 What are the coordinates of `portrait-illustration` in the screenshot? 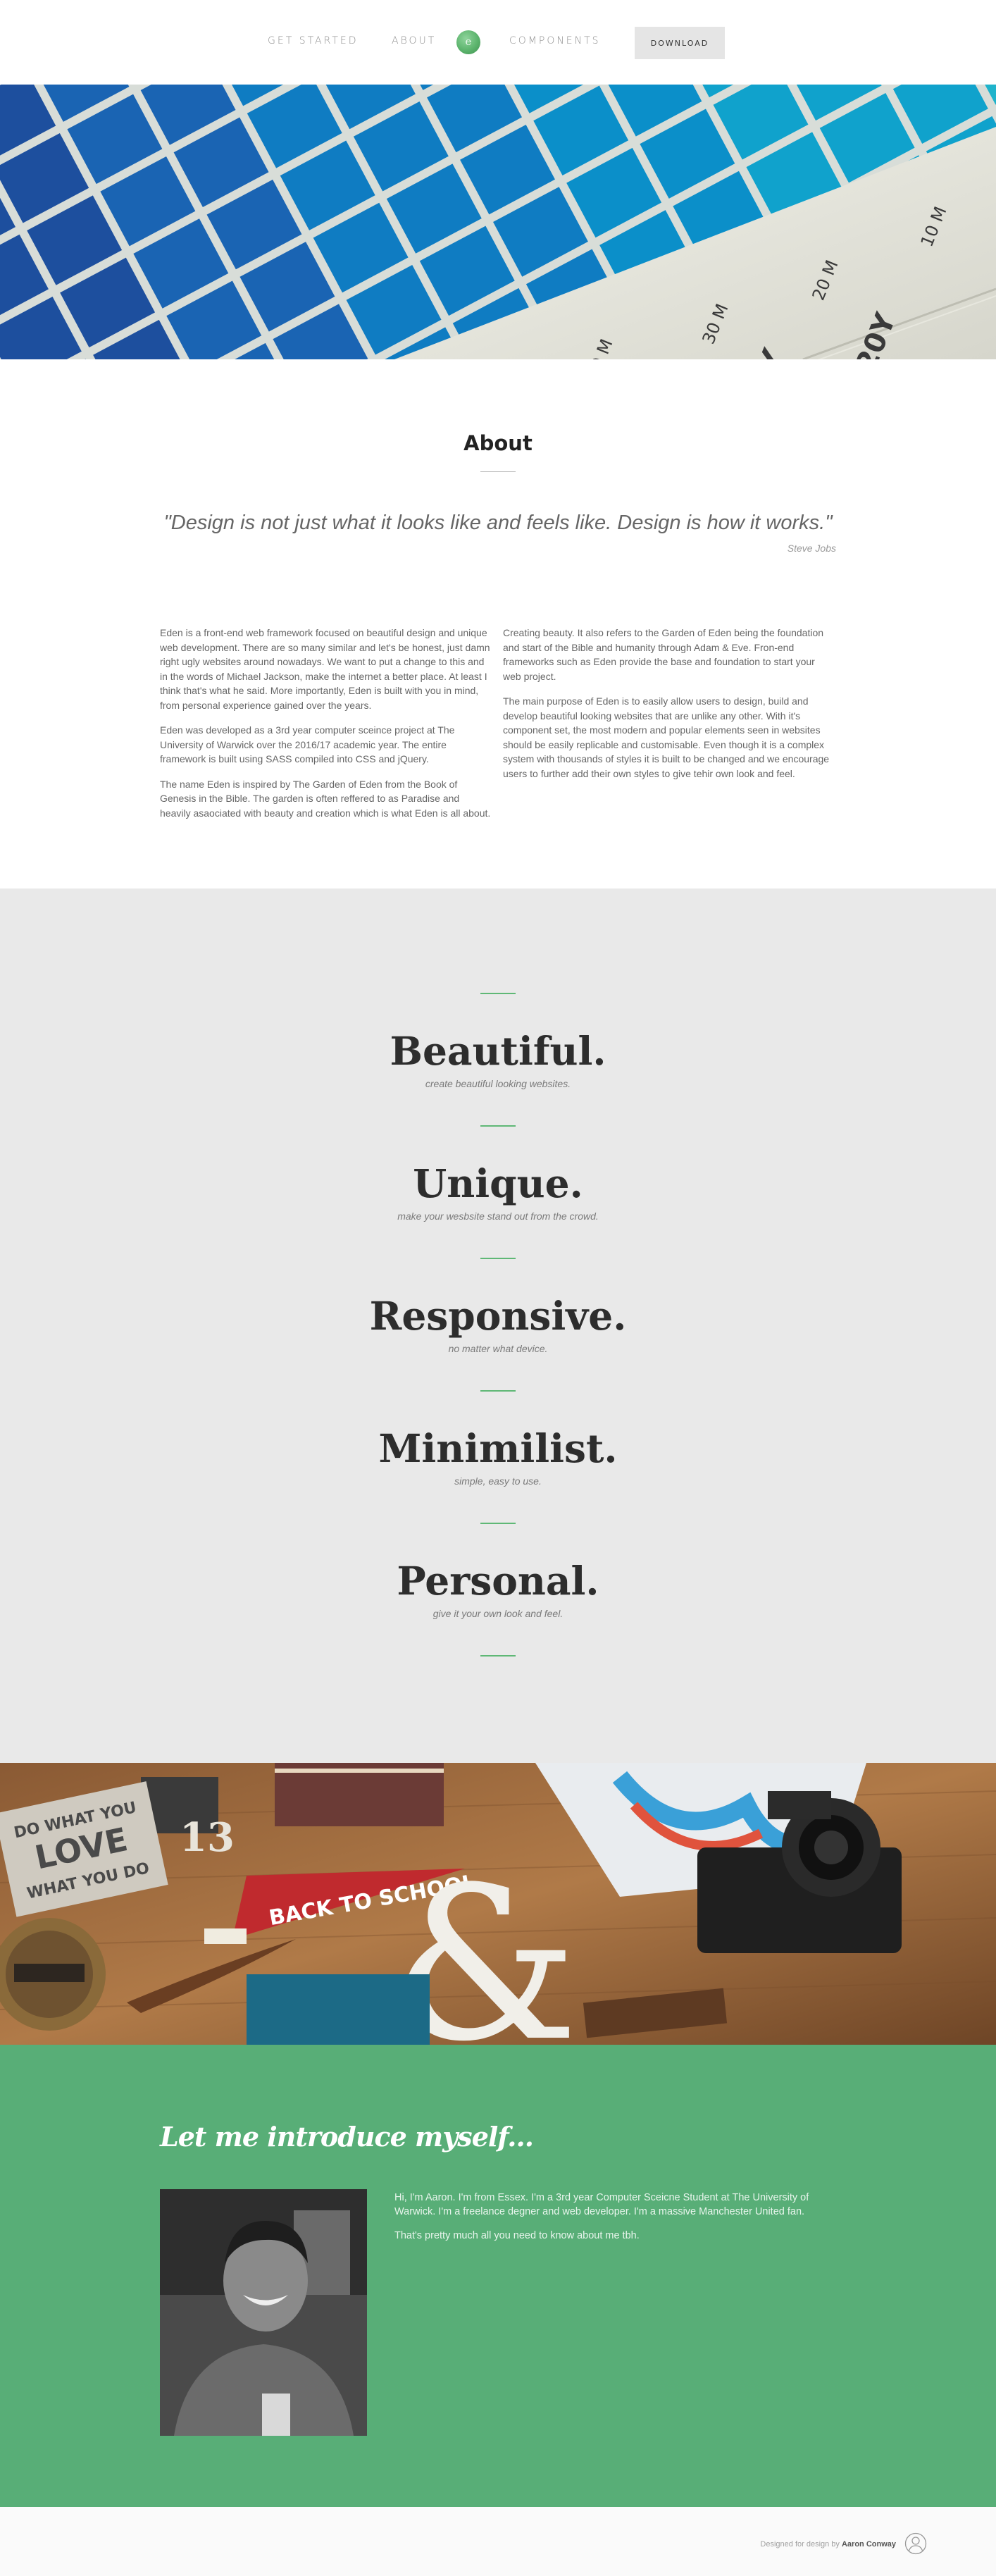 It's located at (263, 2312).